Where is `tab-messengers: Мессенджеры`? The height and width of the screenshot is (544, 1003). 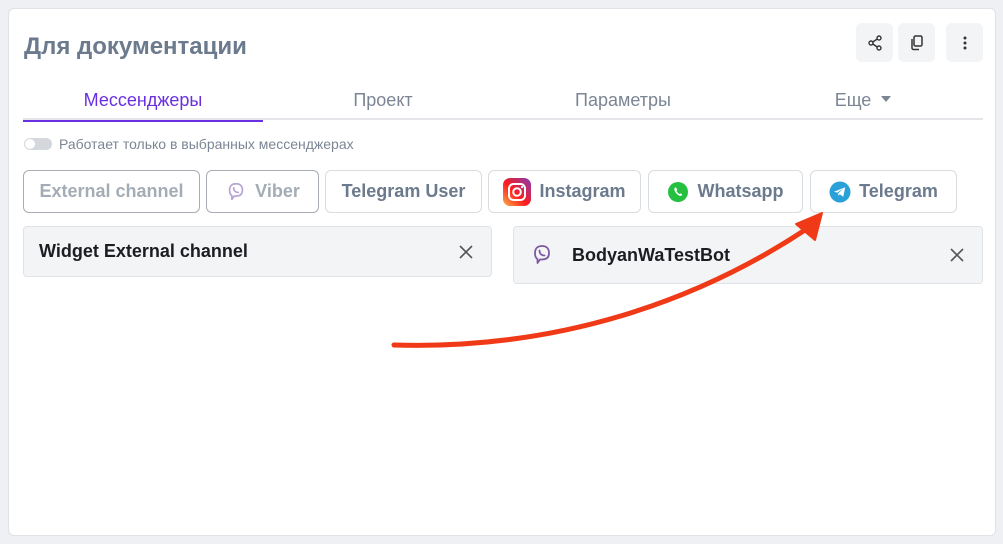 tab-messengers: Мессенджеры is located at coordinates (143, 101).